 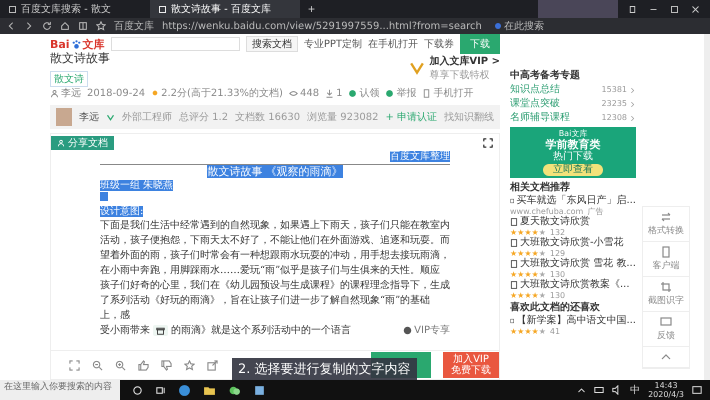 I want to click on read-count: 129, so click(x=558, y=253).